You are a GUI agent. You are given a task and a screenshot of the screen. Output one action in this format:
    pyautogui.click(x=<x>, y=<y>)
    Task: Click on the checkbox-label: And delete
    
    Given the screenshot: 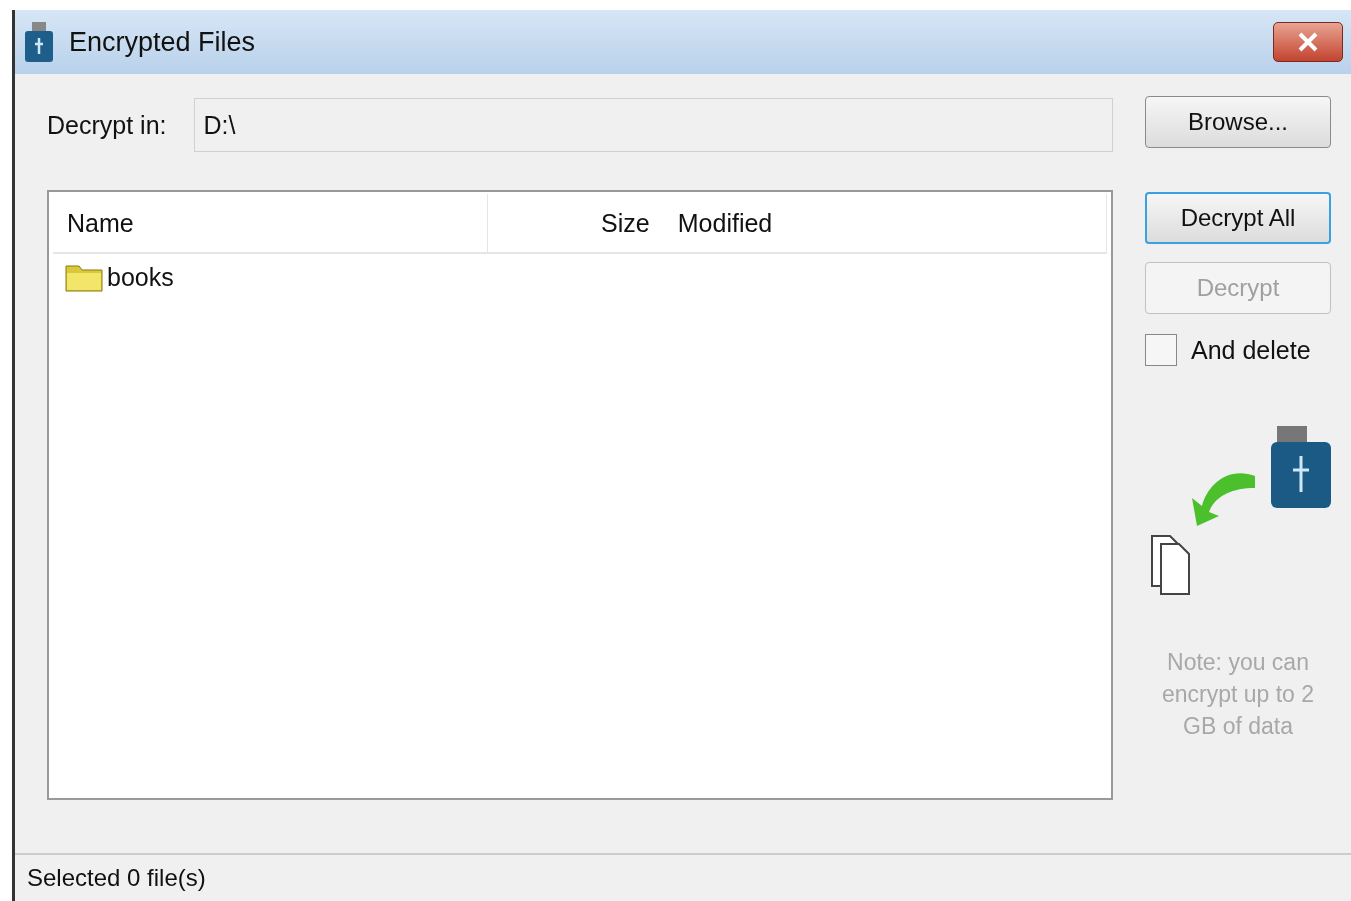 What is the action you would take?
    pyautogui.click(x=1251, y=350)
    